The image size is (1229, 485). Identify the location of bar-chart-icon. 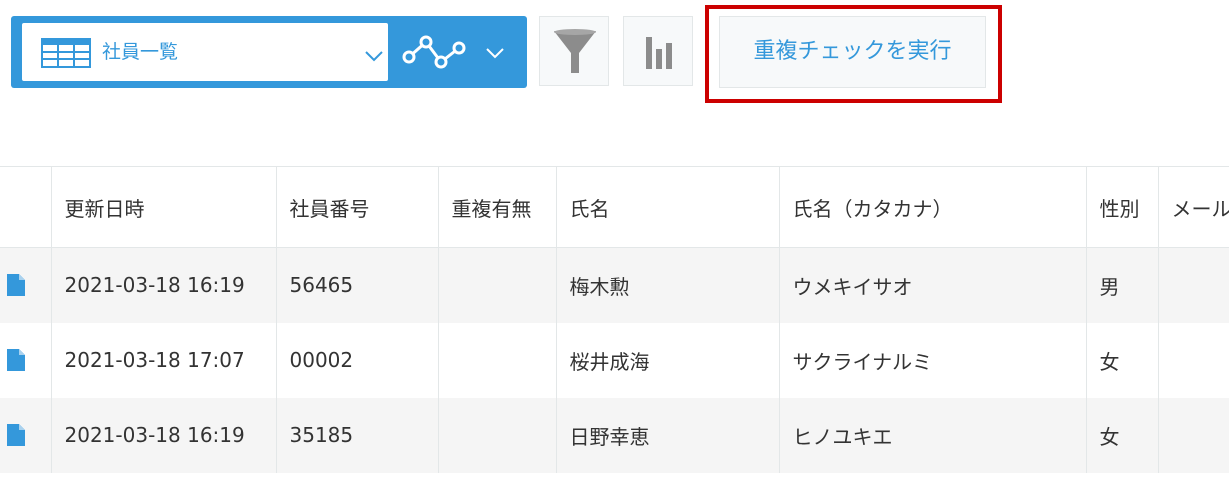
(659, 53).